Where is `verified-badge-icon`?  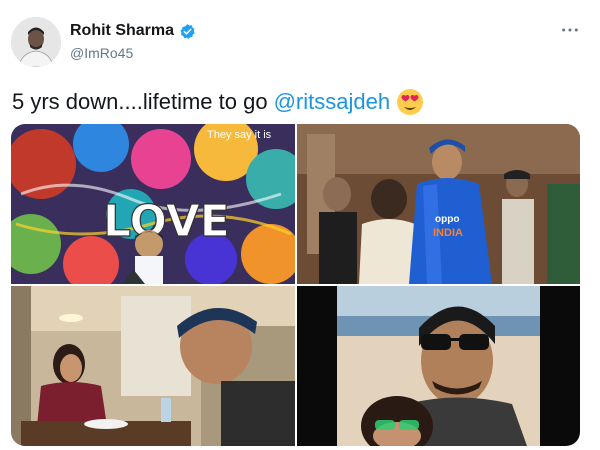
verified-badge-icon is located at coordinates (187, 31).